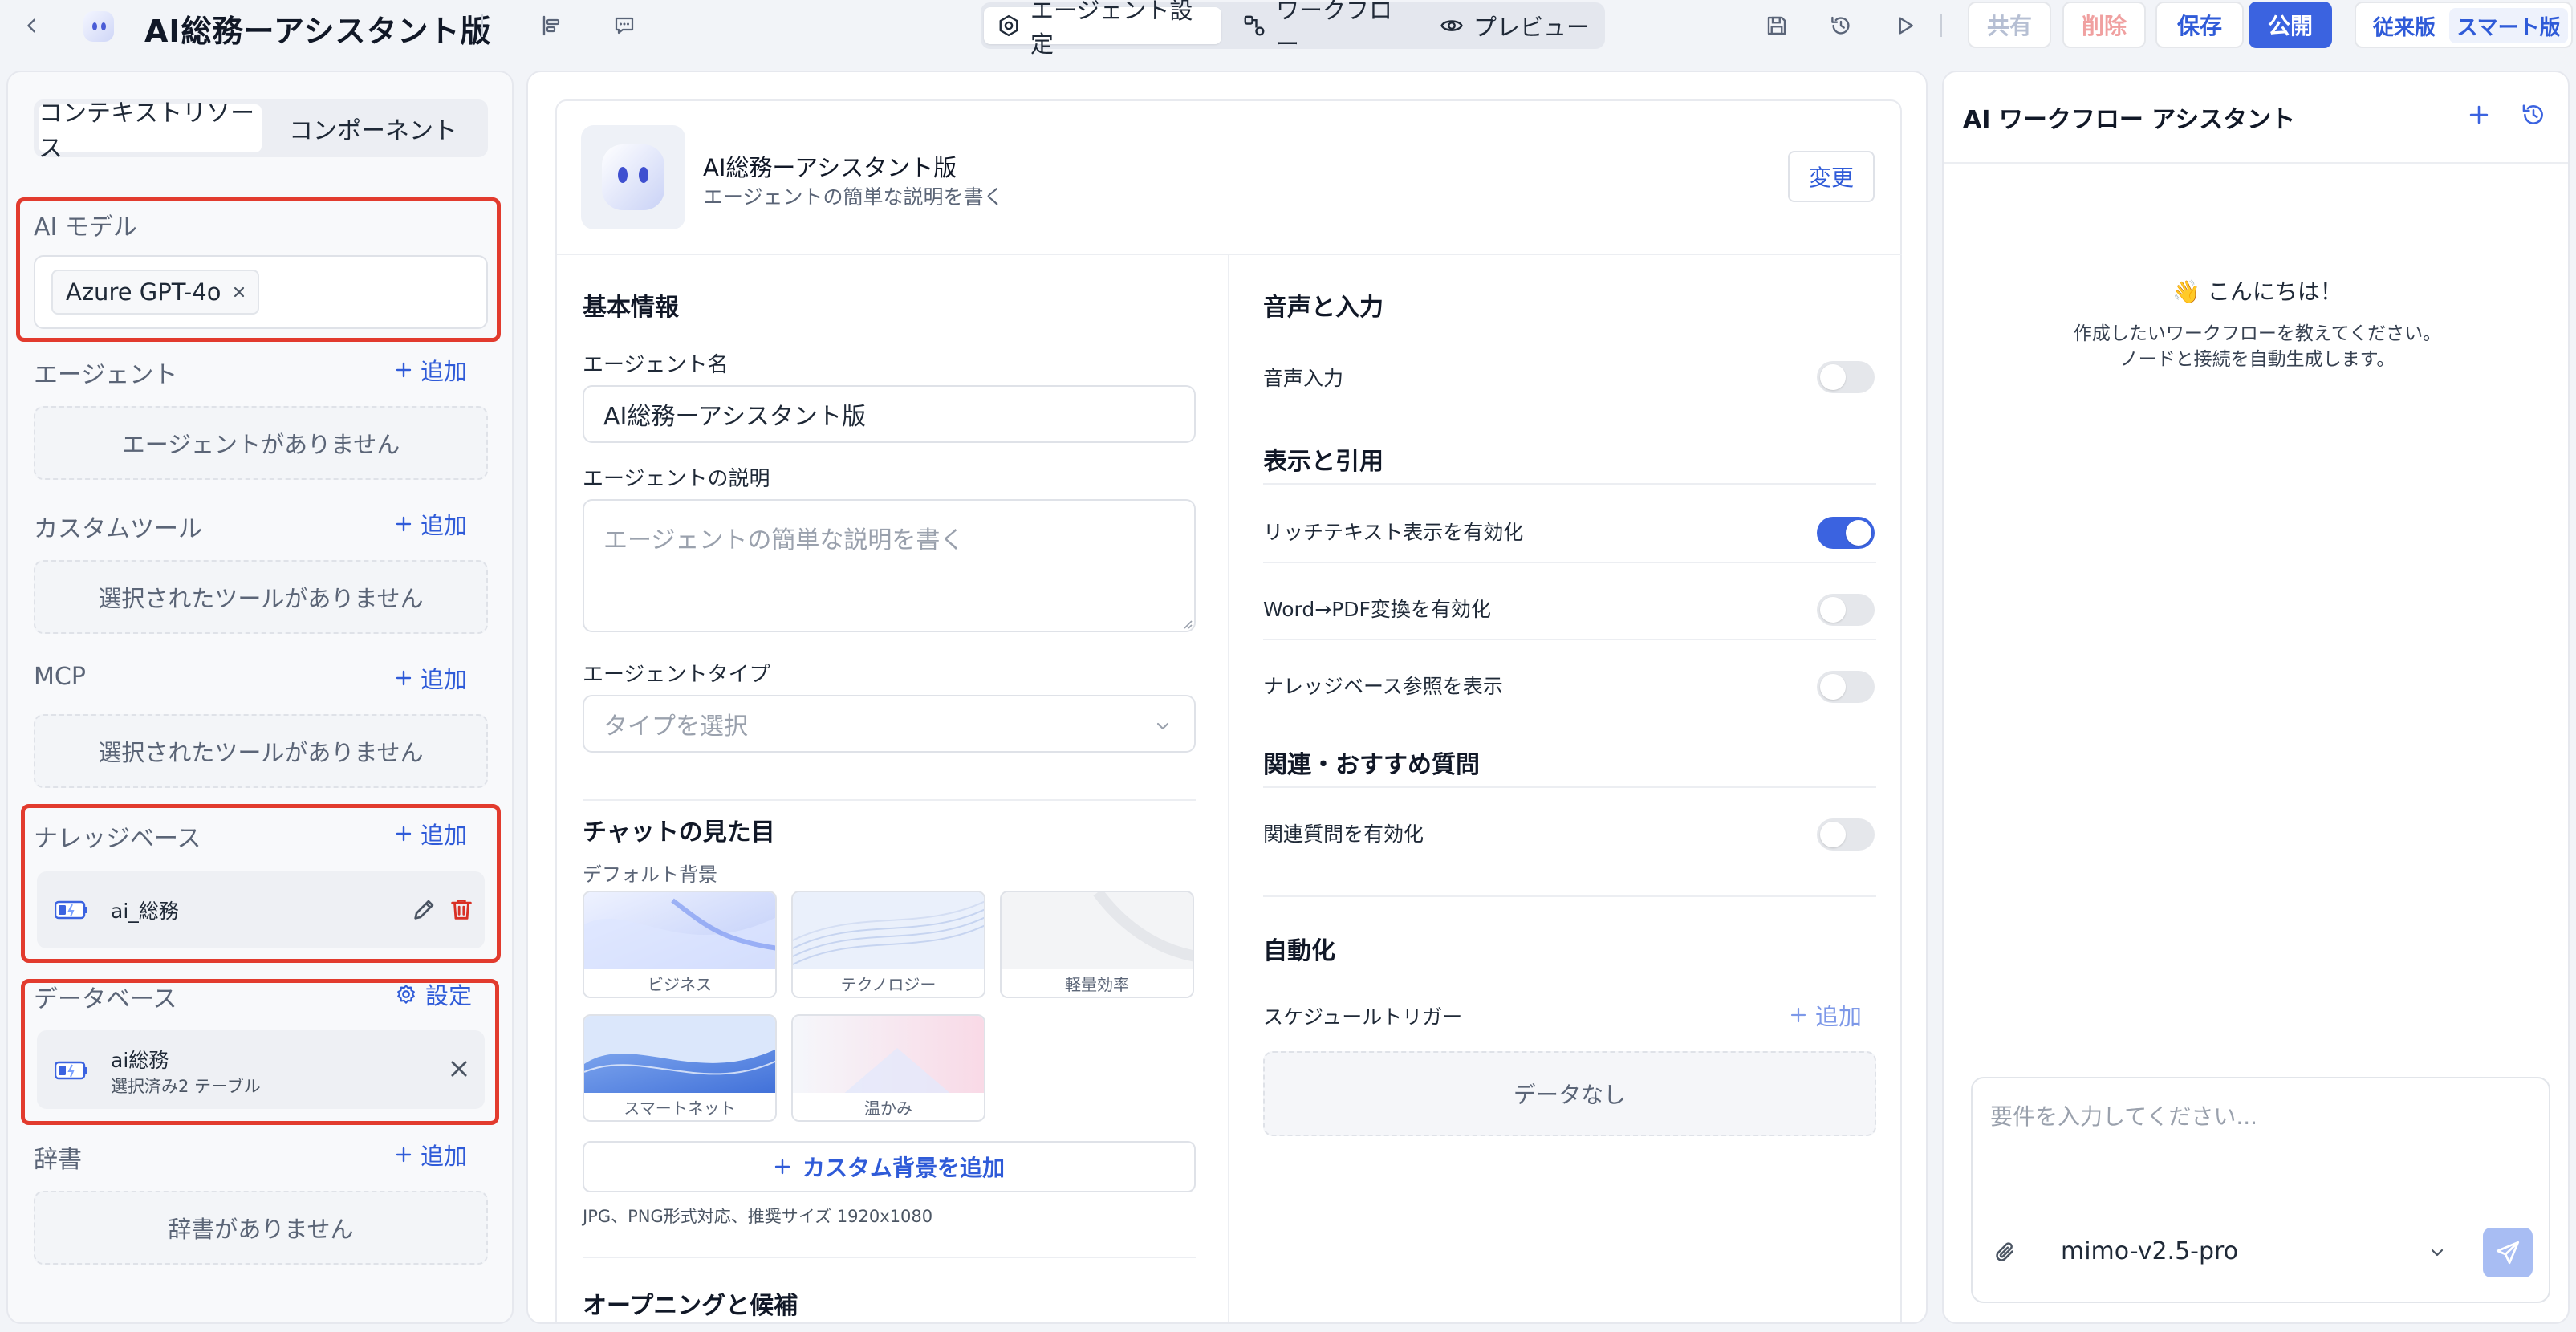  I want to click on bg-warm-preview, so click(888, 1056).